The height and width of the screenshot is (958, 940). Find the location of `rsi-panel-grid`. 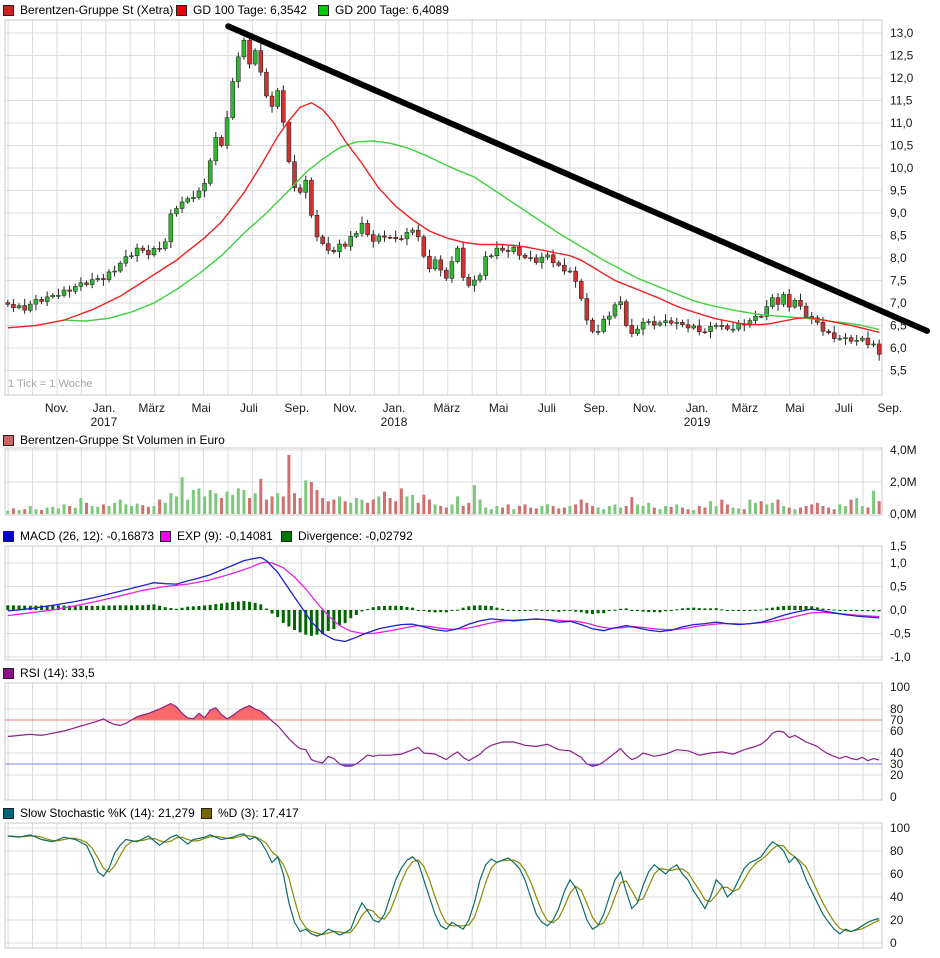

rsi-panel-grid is located at coordinates (435, 741).